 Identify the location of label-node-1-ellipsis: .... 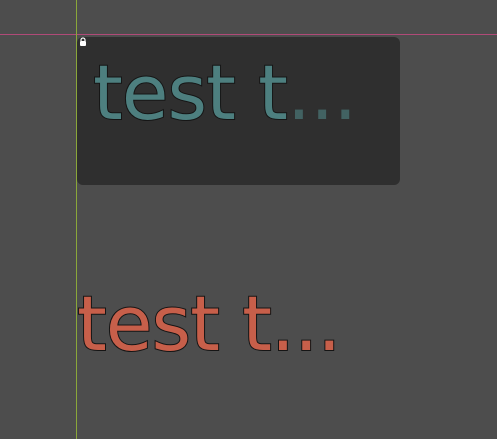
(321, 92).